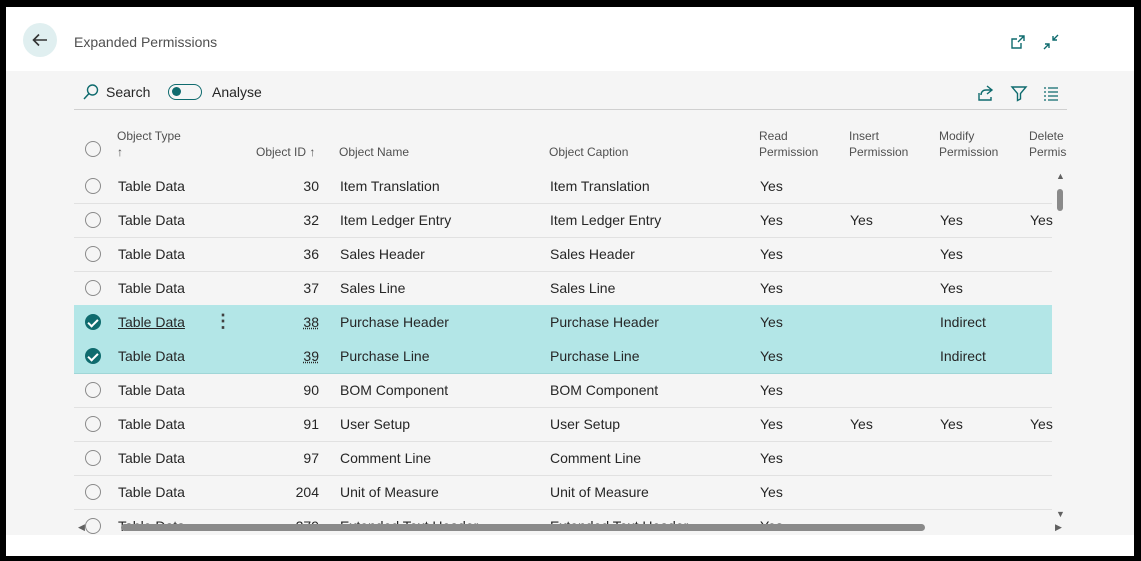 The width and height of the screenshot is (1141, 561). What do you see at coordinates (294, 322) in the screenshot?
I see `object-id-cell: 38` at bounding box center [294, 322].